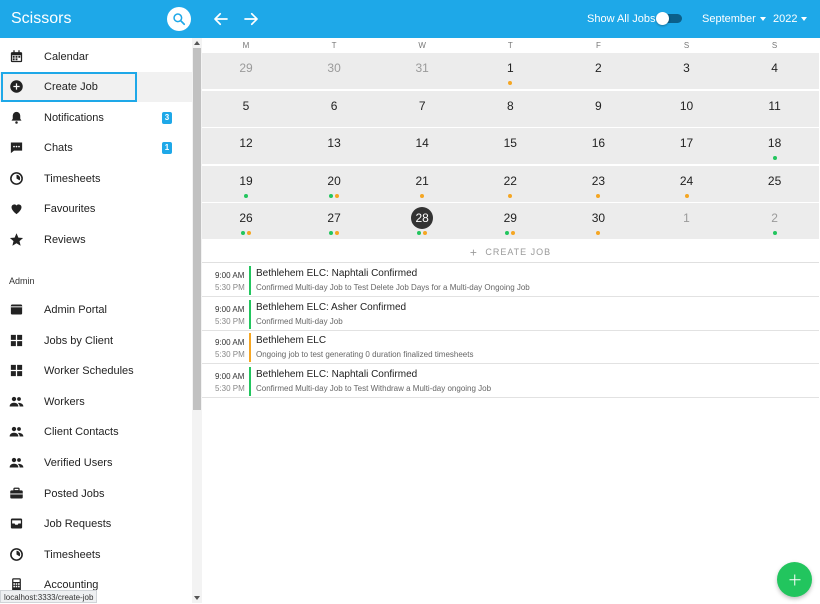  What do you see at coordinates (687, 71) in the screenshot?
I see `calendar-day-cell: 3` at bounding box center [687, 71].